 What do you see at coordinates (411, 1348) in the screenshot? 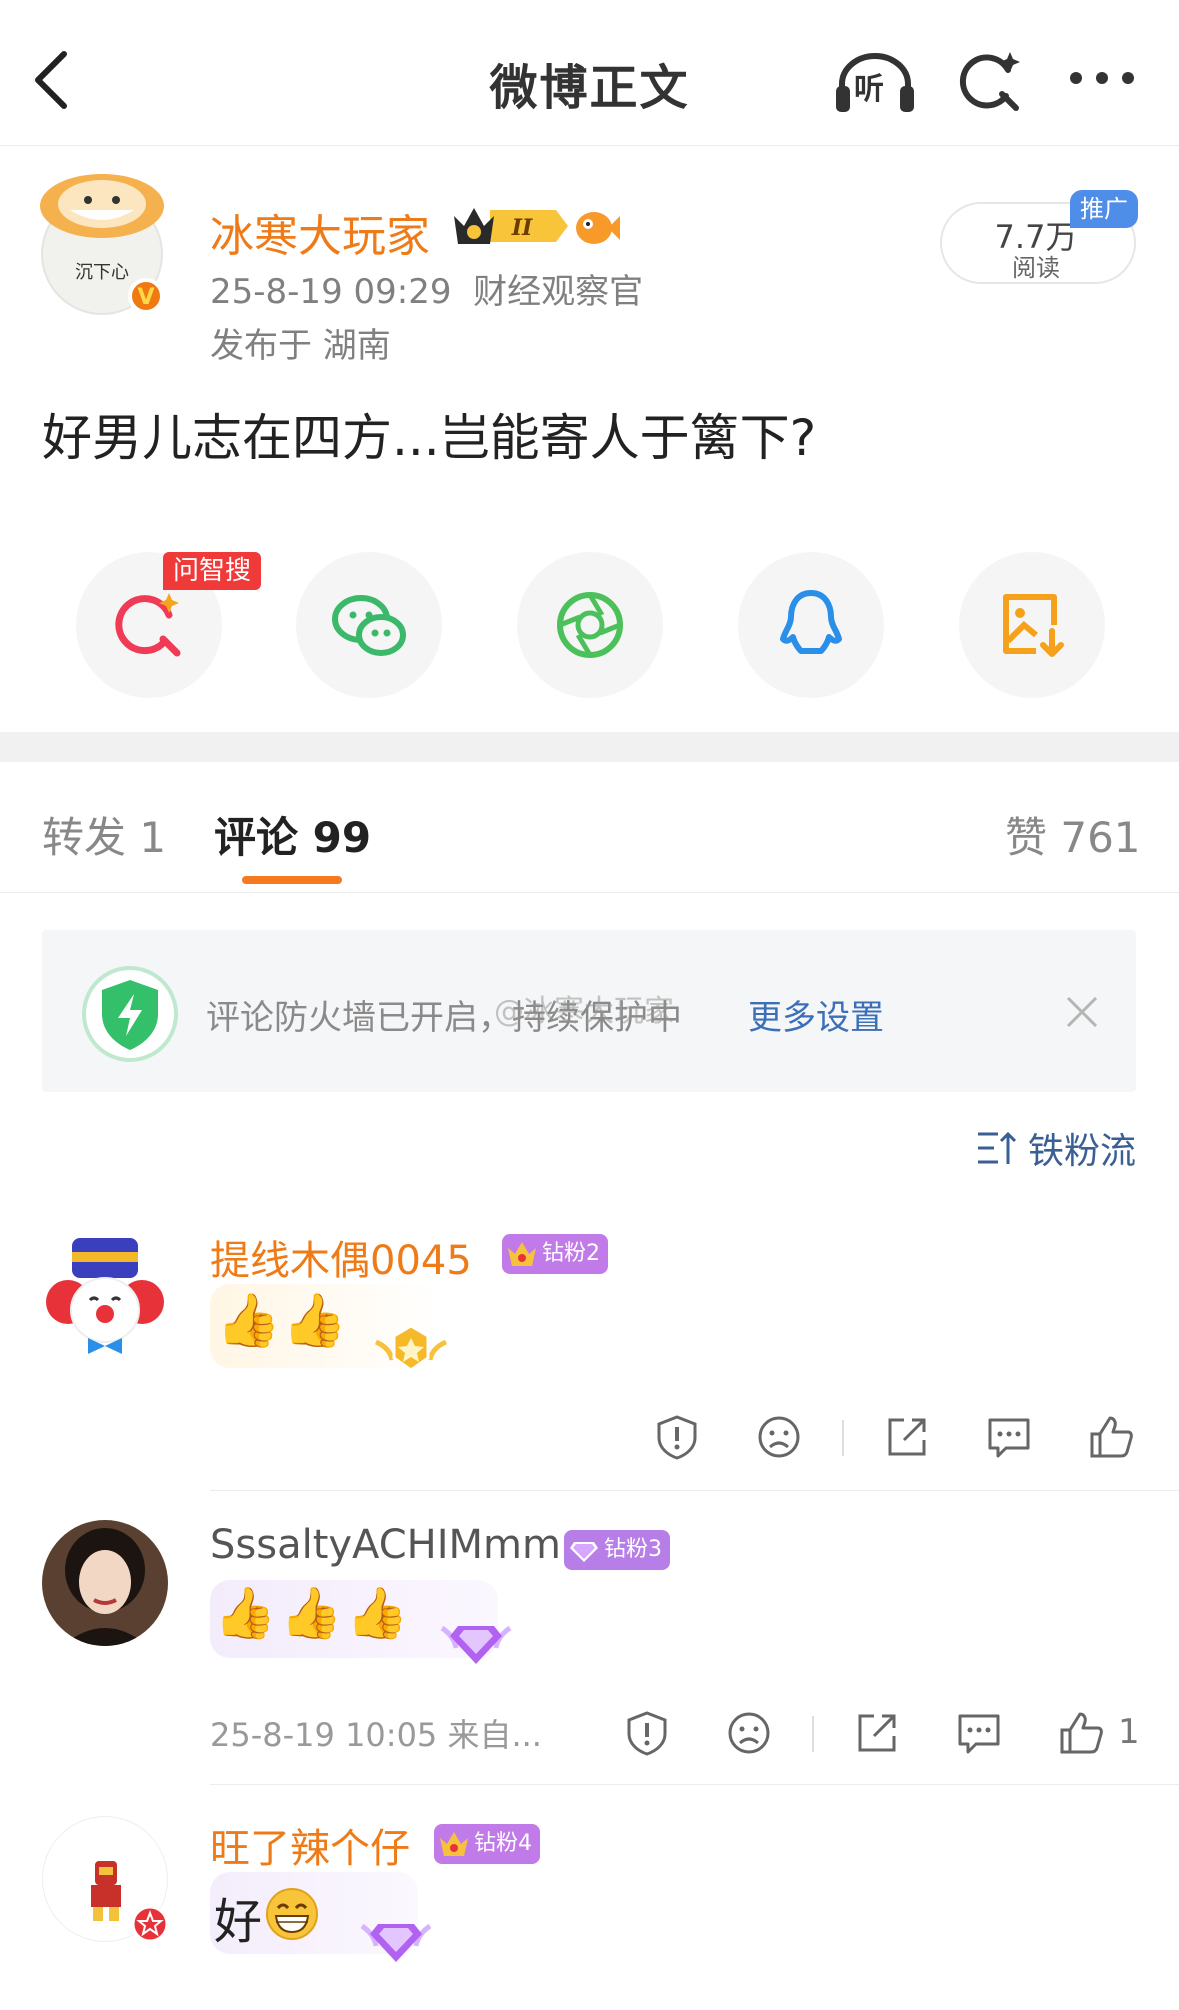
I see `gold-fan-medal-icon` at bounding box center [411, 1348].